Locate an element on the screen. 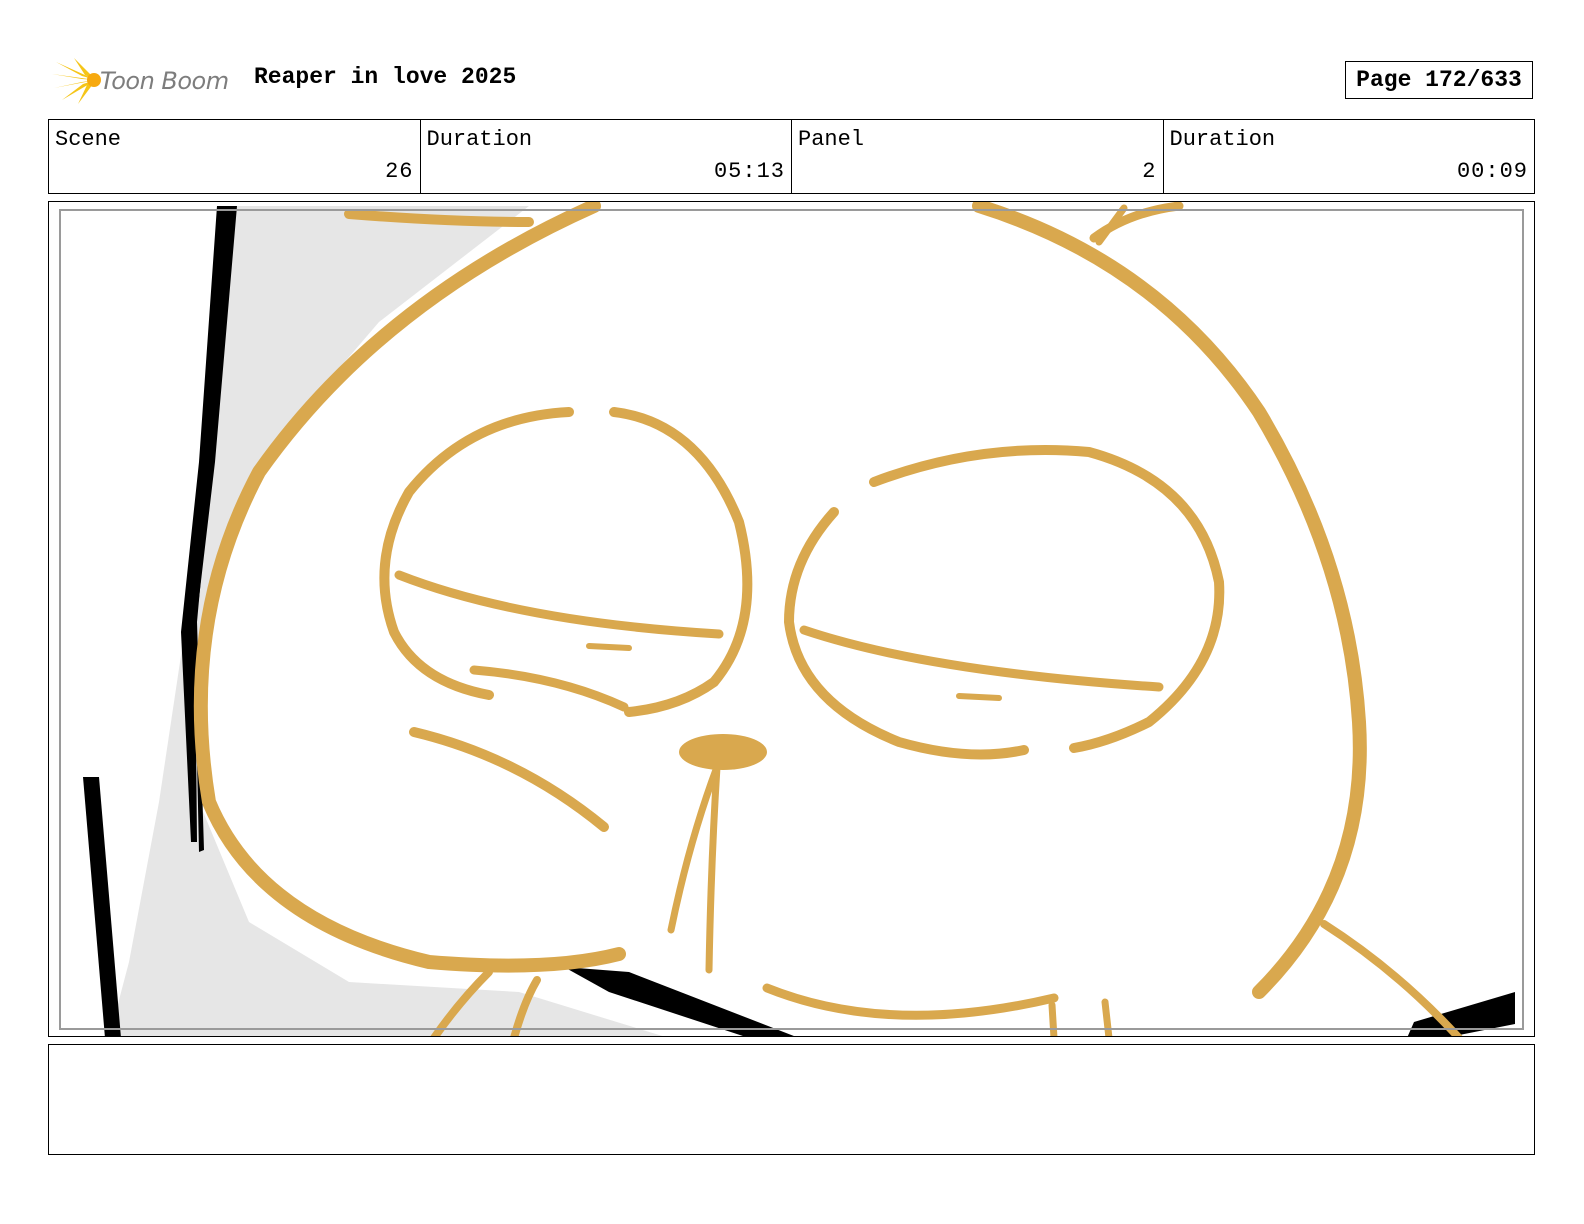 Image resolution: width=1584 pixels, height=1224 pixels. mouth-line-right is located at coordinates (713, 868).